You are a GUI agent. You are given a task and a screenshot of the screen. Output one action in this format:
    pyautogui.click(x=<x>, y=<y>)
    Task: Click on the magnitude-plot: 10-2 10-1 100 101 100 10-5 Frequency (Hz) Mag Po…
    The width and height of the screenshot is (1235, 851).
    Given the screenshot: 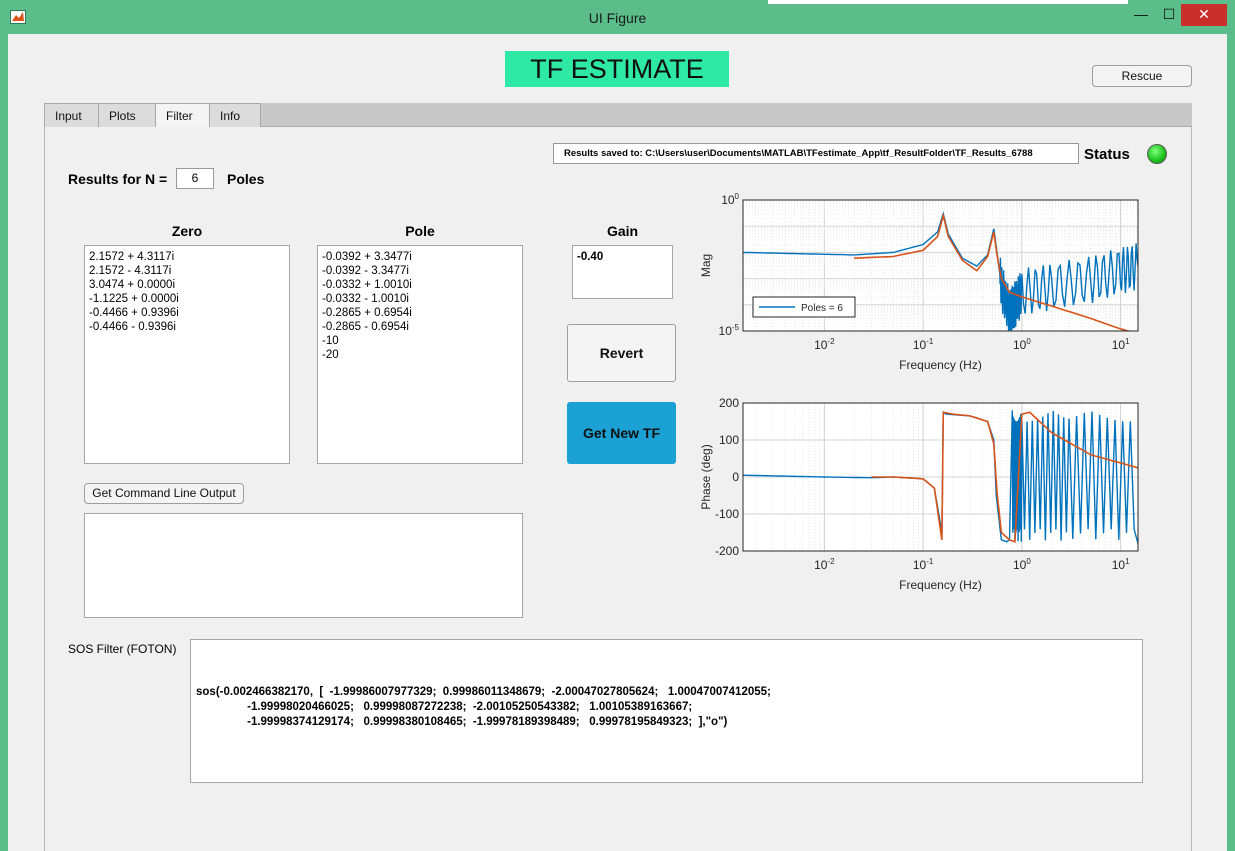 What is the action you would take?
    pyautogui.click(x=920, y=283)
    